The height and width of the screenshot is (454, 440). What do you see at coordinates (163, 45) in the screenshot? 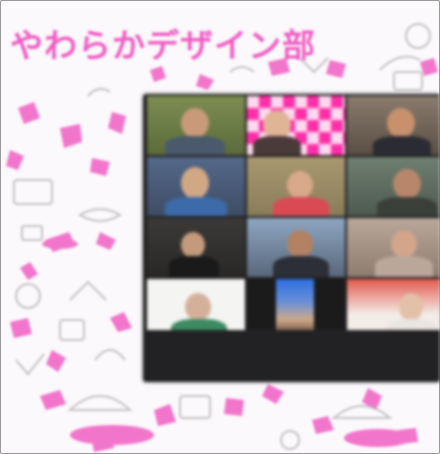
I see `page-title: やわらかデザイン部` at bounding box center [163, 45].